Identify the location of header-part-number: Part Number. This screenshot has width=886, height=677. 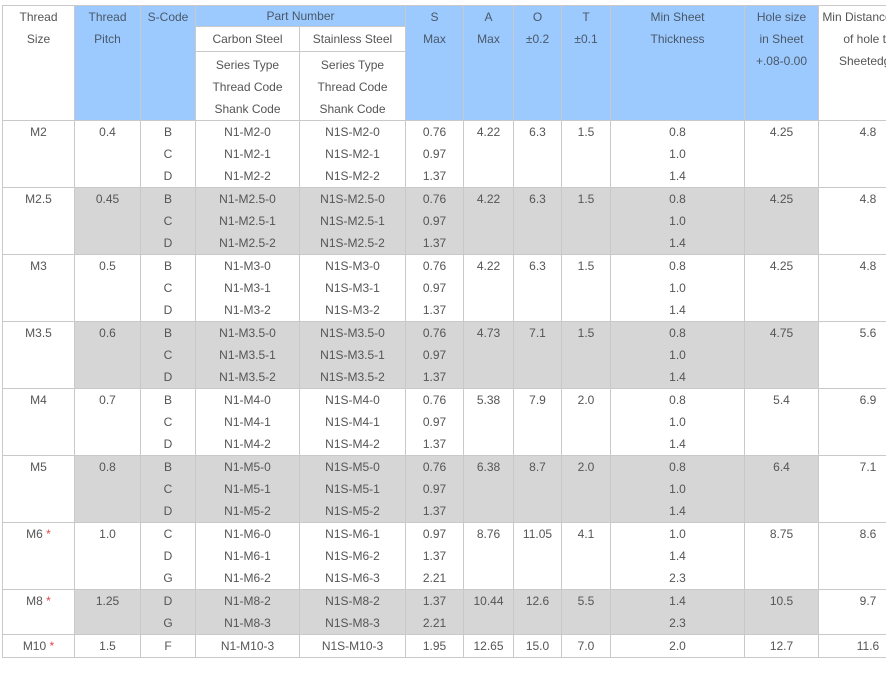
(300, 16).